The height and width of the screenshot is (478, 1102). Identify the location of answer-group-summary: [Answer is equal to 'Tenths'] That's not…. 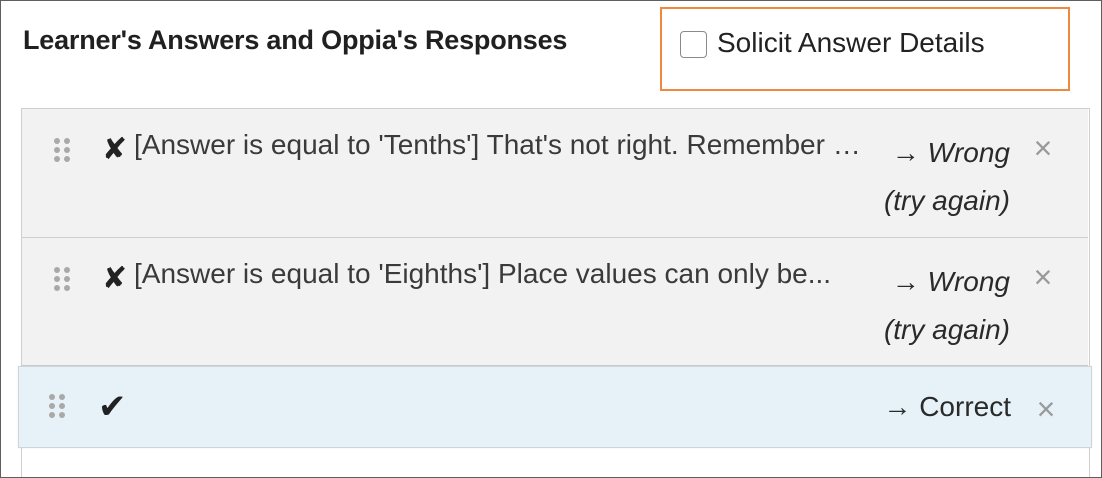
(498, 145).